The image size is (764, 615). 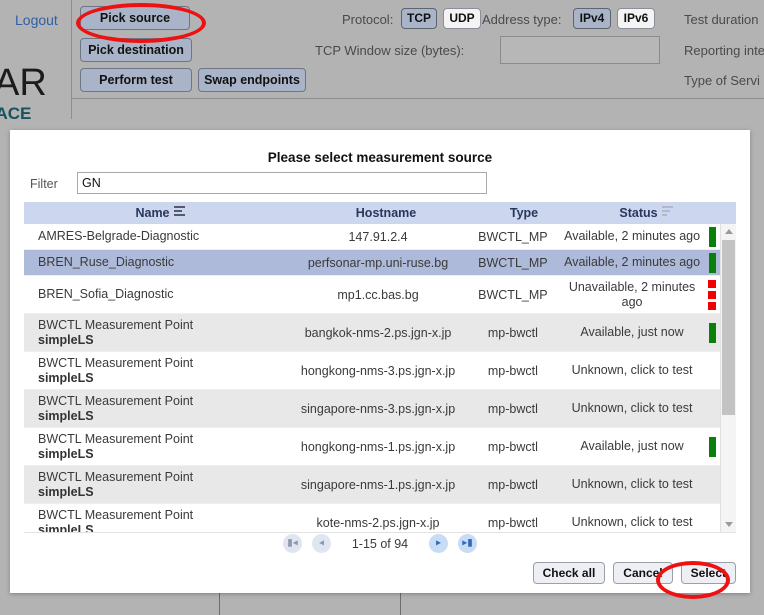 What do you see at coordinates (152, 213) in the screenshot?
I see `column-header-name-label: Name` at bounding box center [152, 213].